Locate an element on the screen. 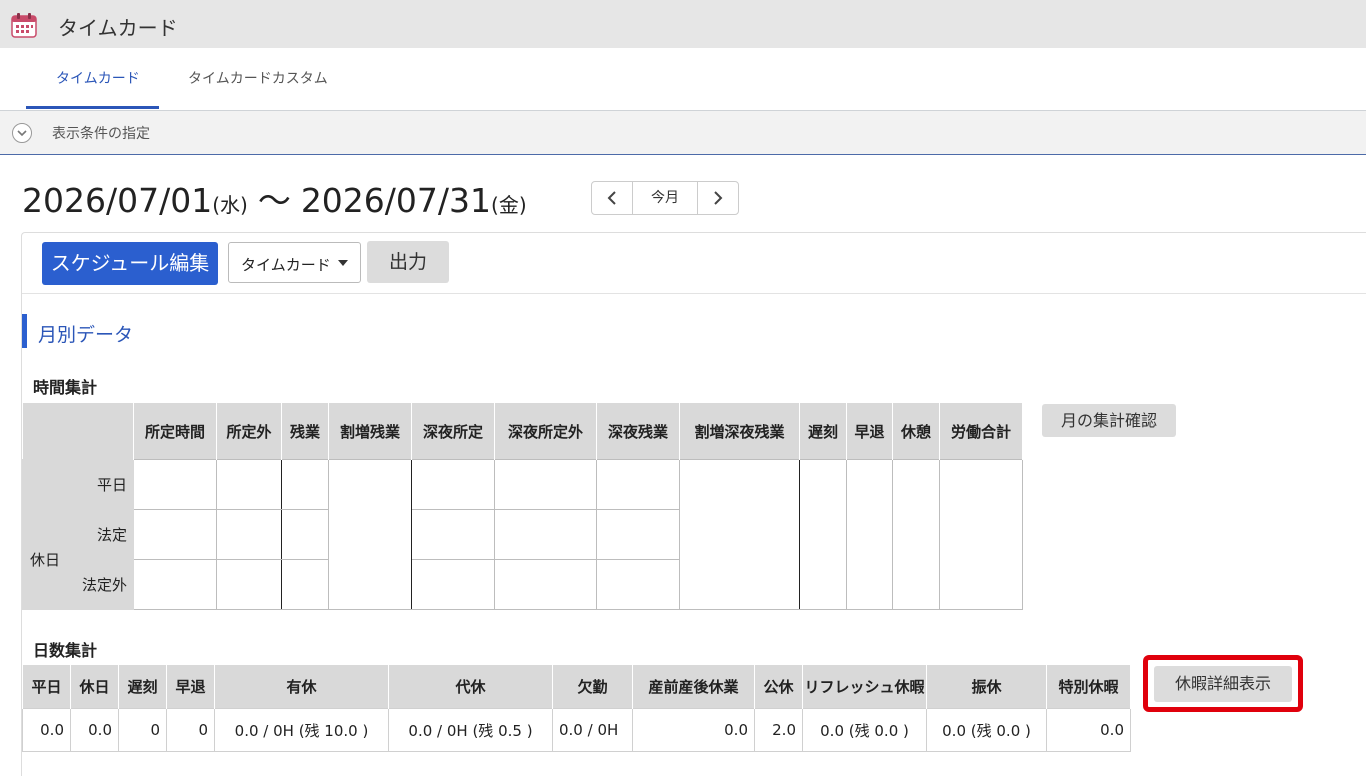  col-header: 平日 is located at coordinates (46, 687).